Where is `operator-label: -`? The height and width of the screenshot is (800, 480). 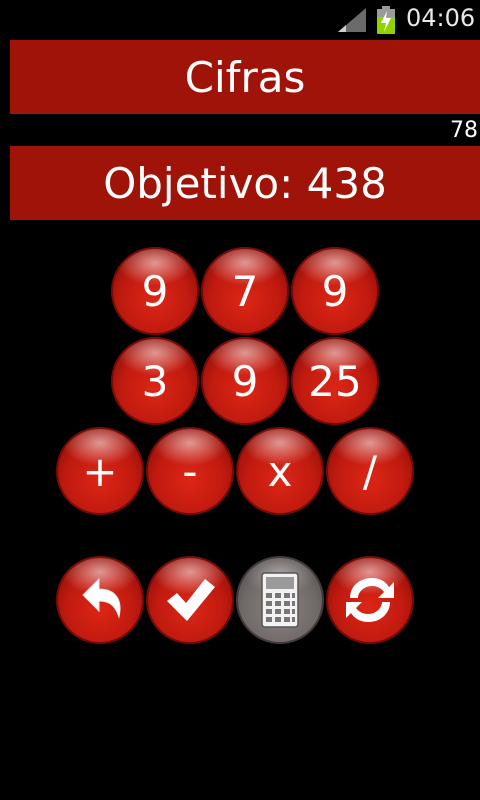 operator-label: - is located at coordinates (190, 471).